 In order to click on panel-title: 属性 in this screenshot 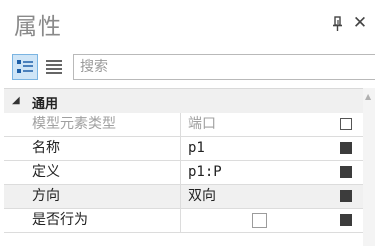, I will do `click(38, 27)`.